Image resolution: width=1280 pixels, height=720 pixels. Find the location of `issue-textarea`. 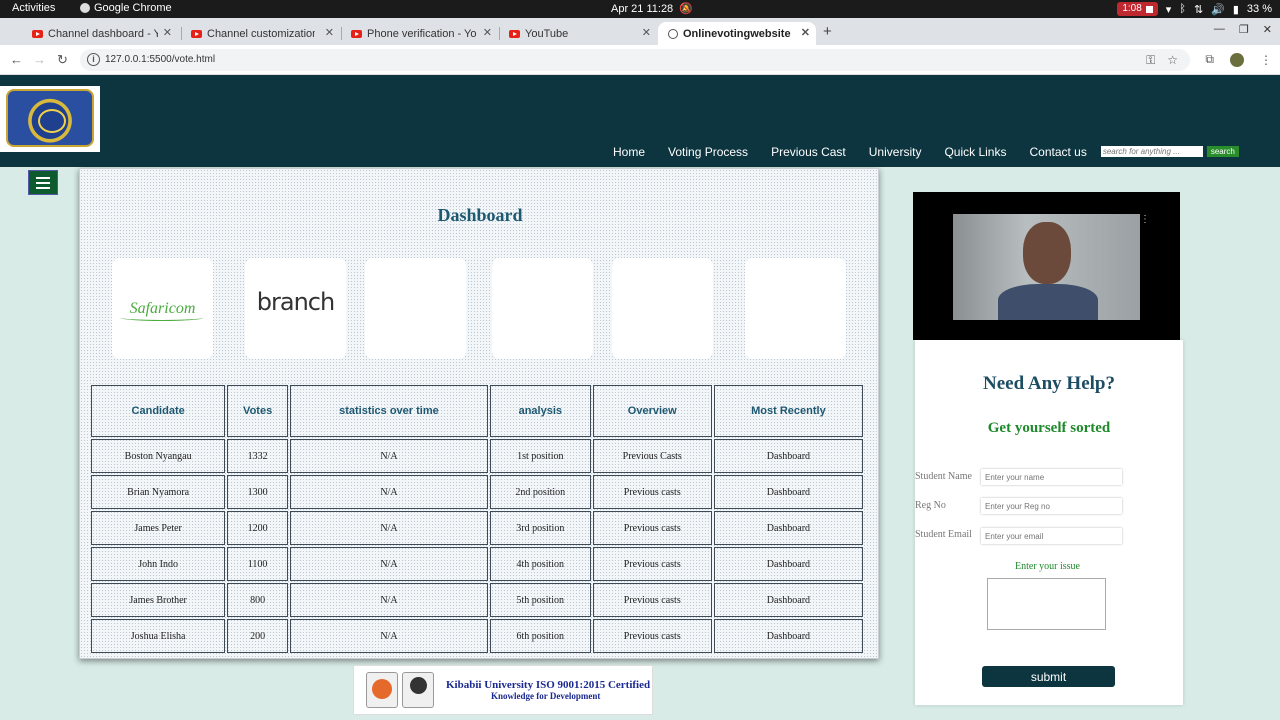

issue-textarea is located at coordinates (1046, 604).